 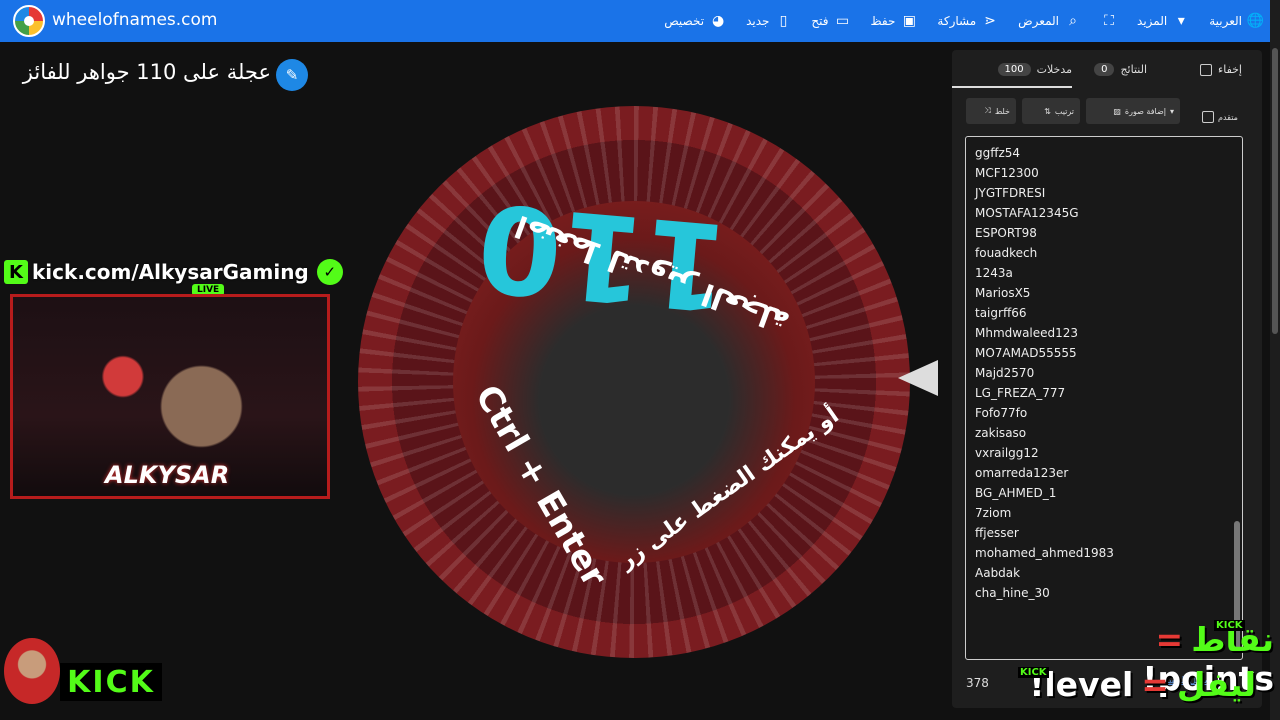 I want to click on hide-label: إخفاء, so click(x=1230, y=69).